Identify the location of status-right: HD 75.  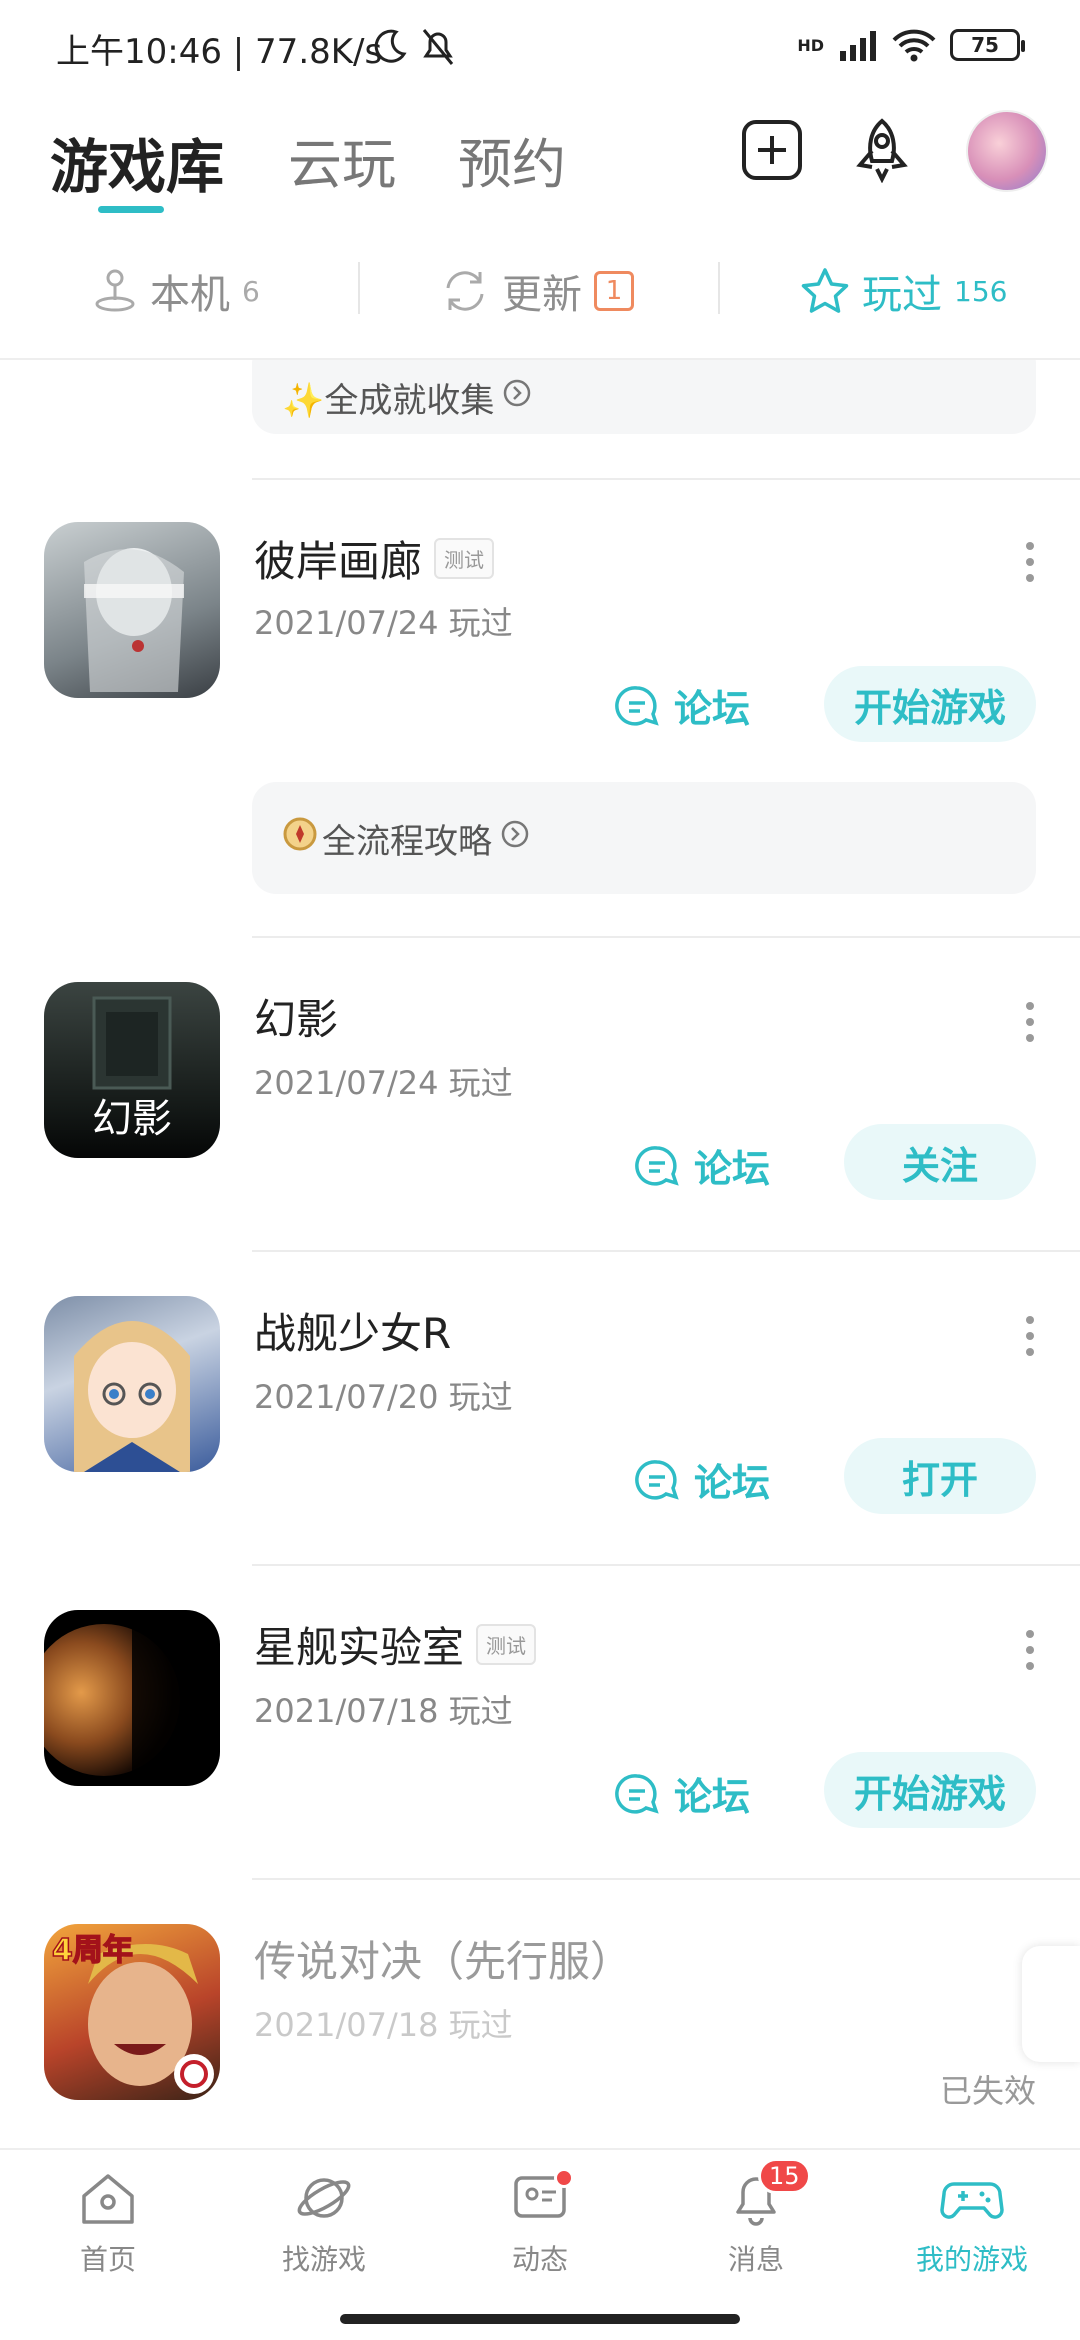
(911, 45).